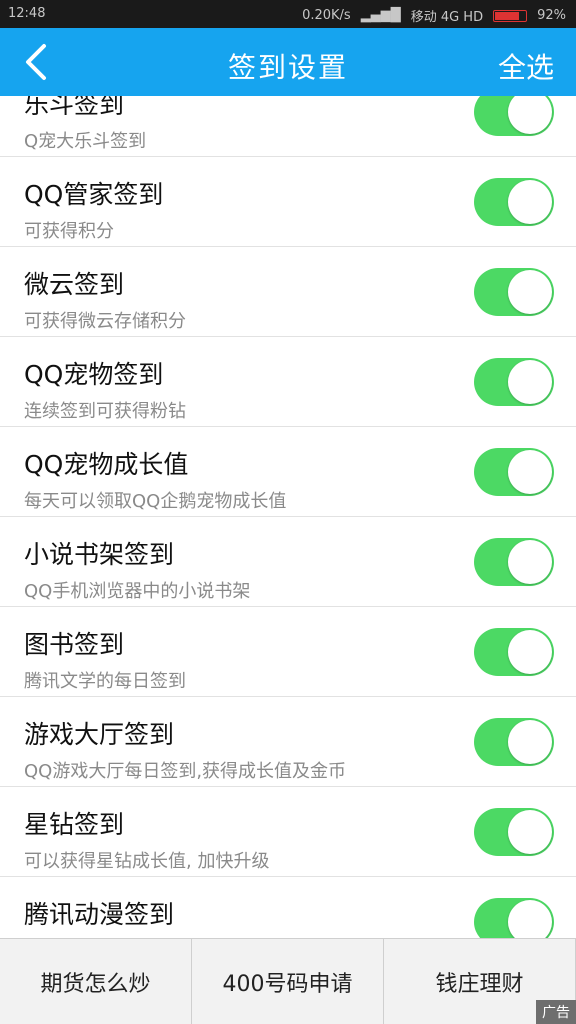 The width and height of the screenshot is (576, 1024). What do you see at coordinates (155, 501) in the screenshot?
I see `item-desc: 每天可以领取QQ企鹅宠物成长值` at bounding box center [155, 501].